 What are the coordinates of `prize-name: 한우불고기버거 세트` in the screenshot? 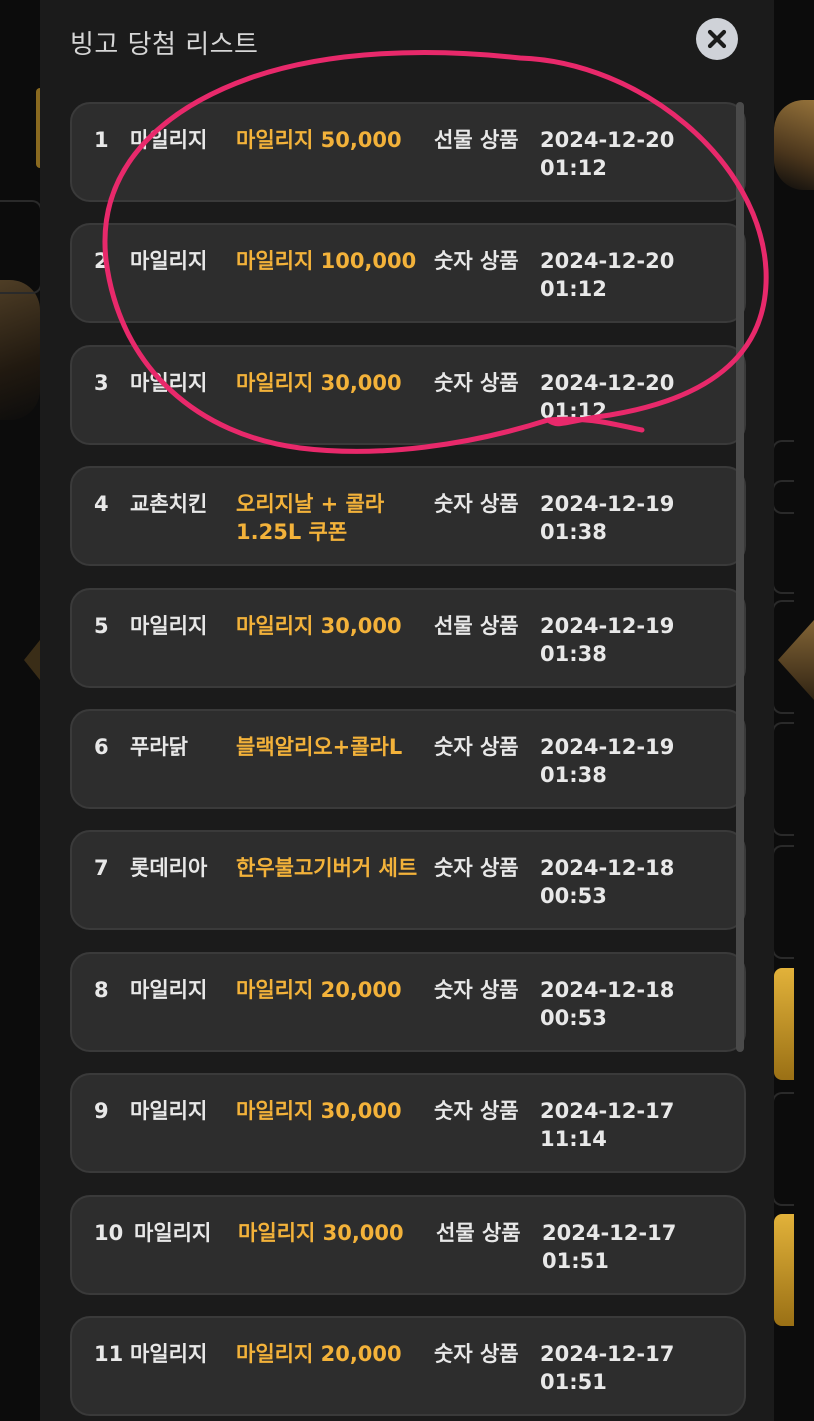 It's located at (327, 868).